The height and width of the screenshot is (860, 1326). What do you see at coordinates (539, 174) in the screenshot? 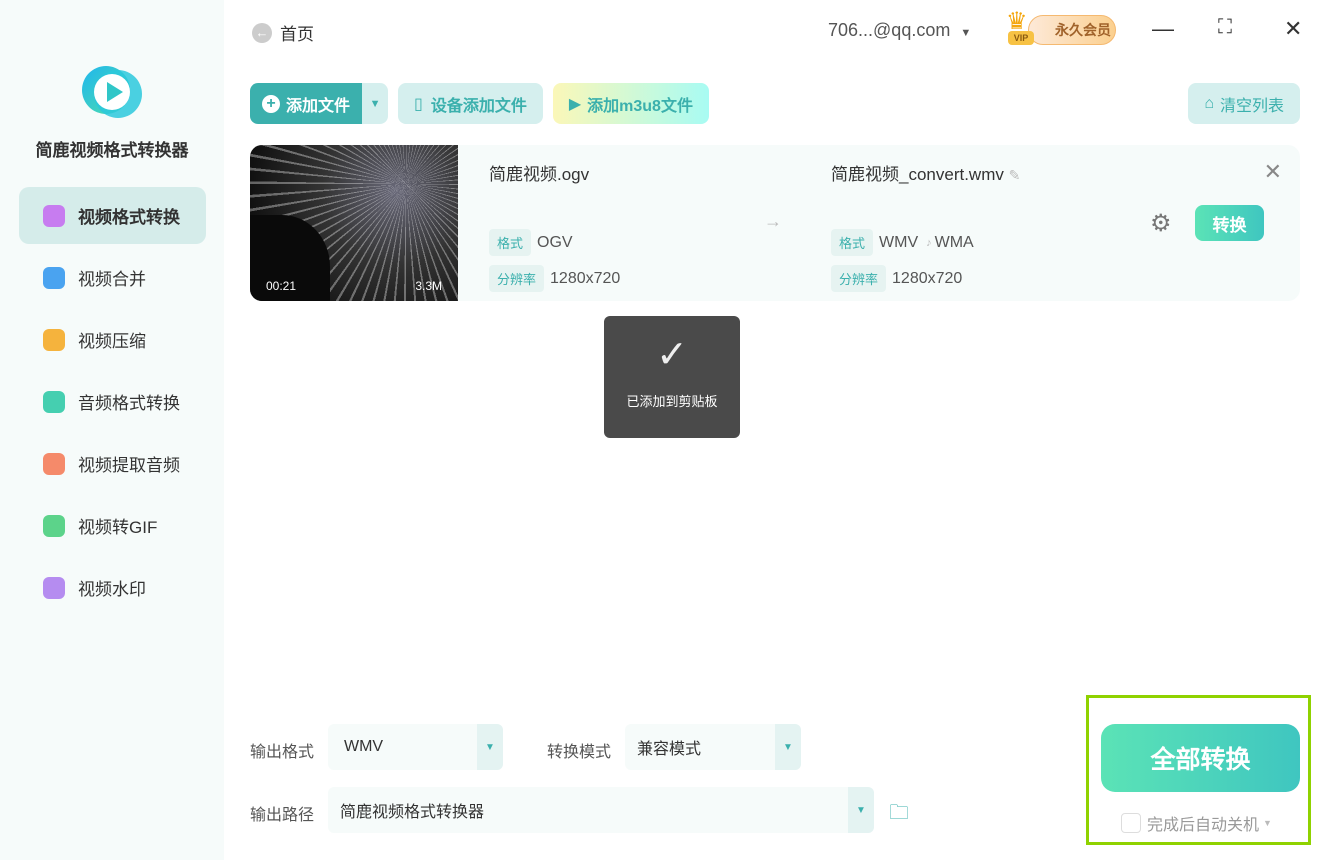
I see `source-filename: 简鹿视频.ogv` at bounding box center [539, 174].